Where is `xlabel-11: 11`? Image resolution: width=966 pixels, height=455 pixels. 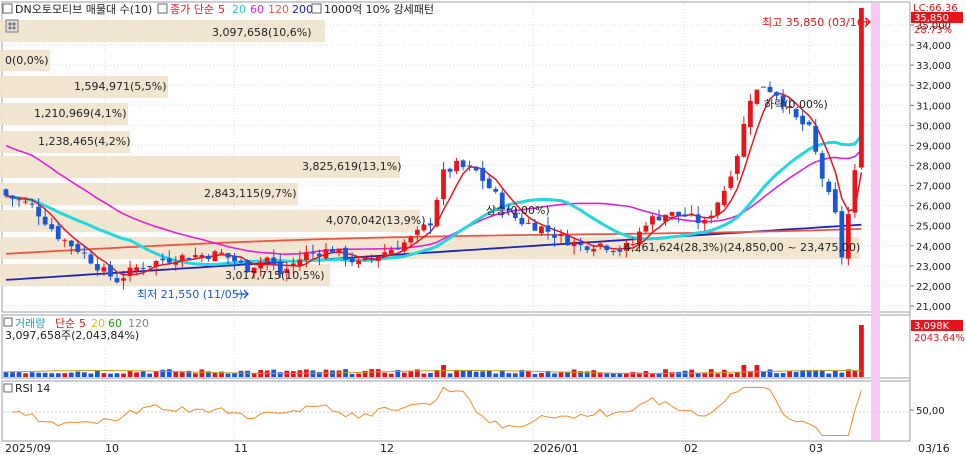
xlabel-11: 11 is located at coordinates (241, 448).